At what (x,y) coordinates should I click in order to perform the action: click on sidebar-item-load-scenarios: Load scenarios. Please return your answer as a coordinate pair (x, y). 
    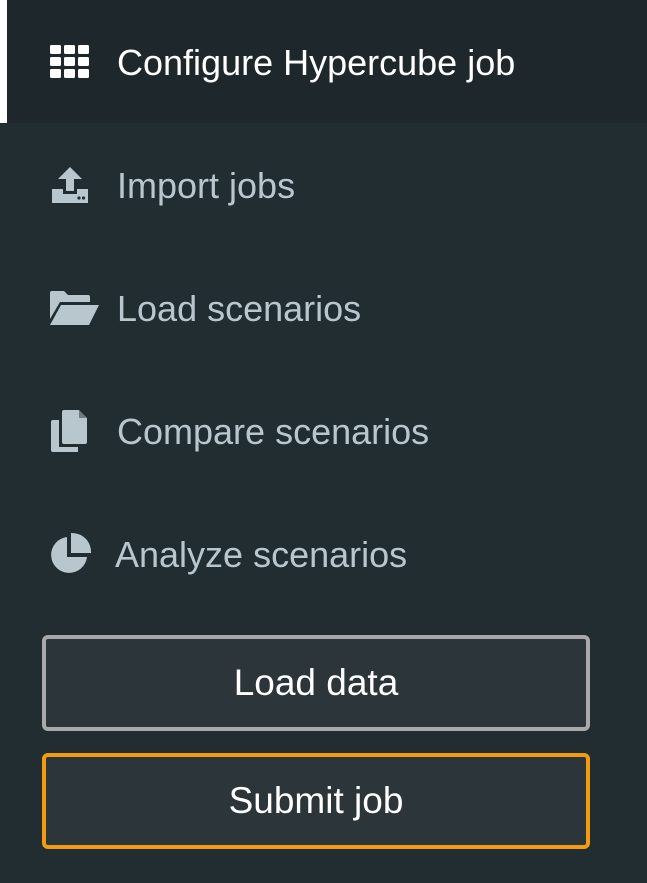
    Looking at the image, I should click on (323, 307).